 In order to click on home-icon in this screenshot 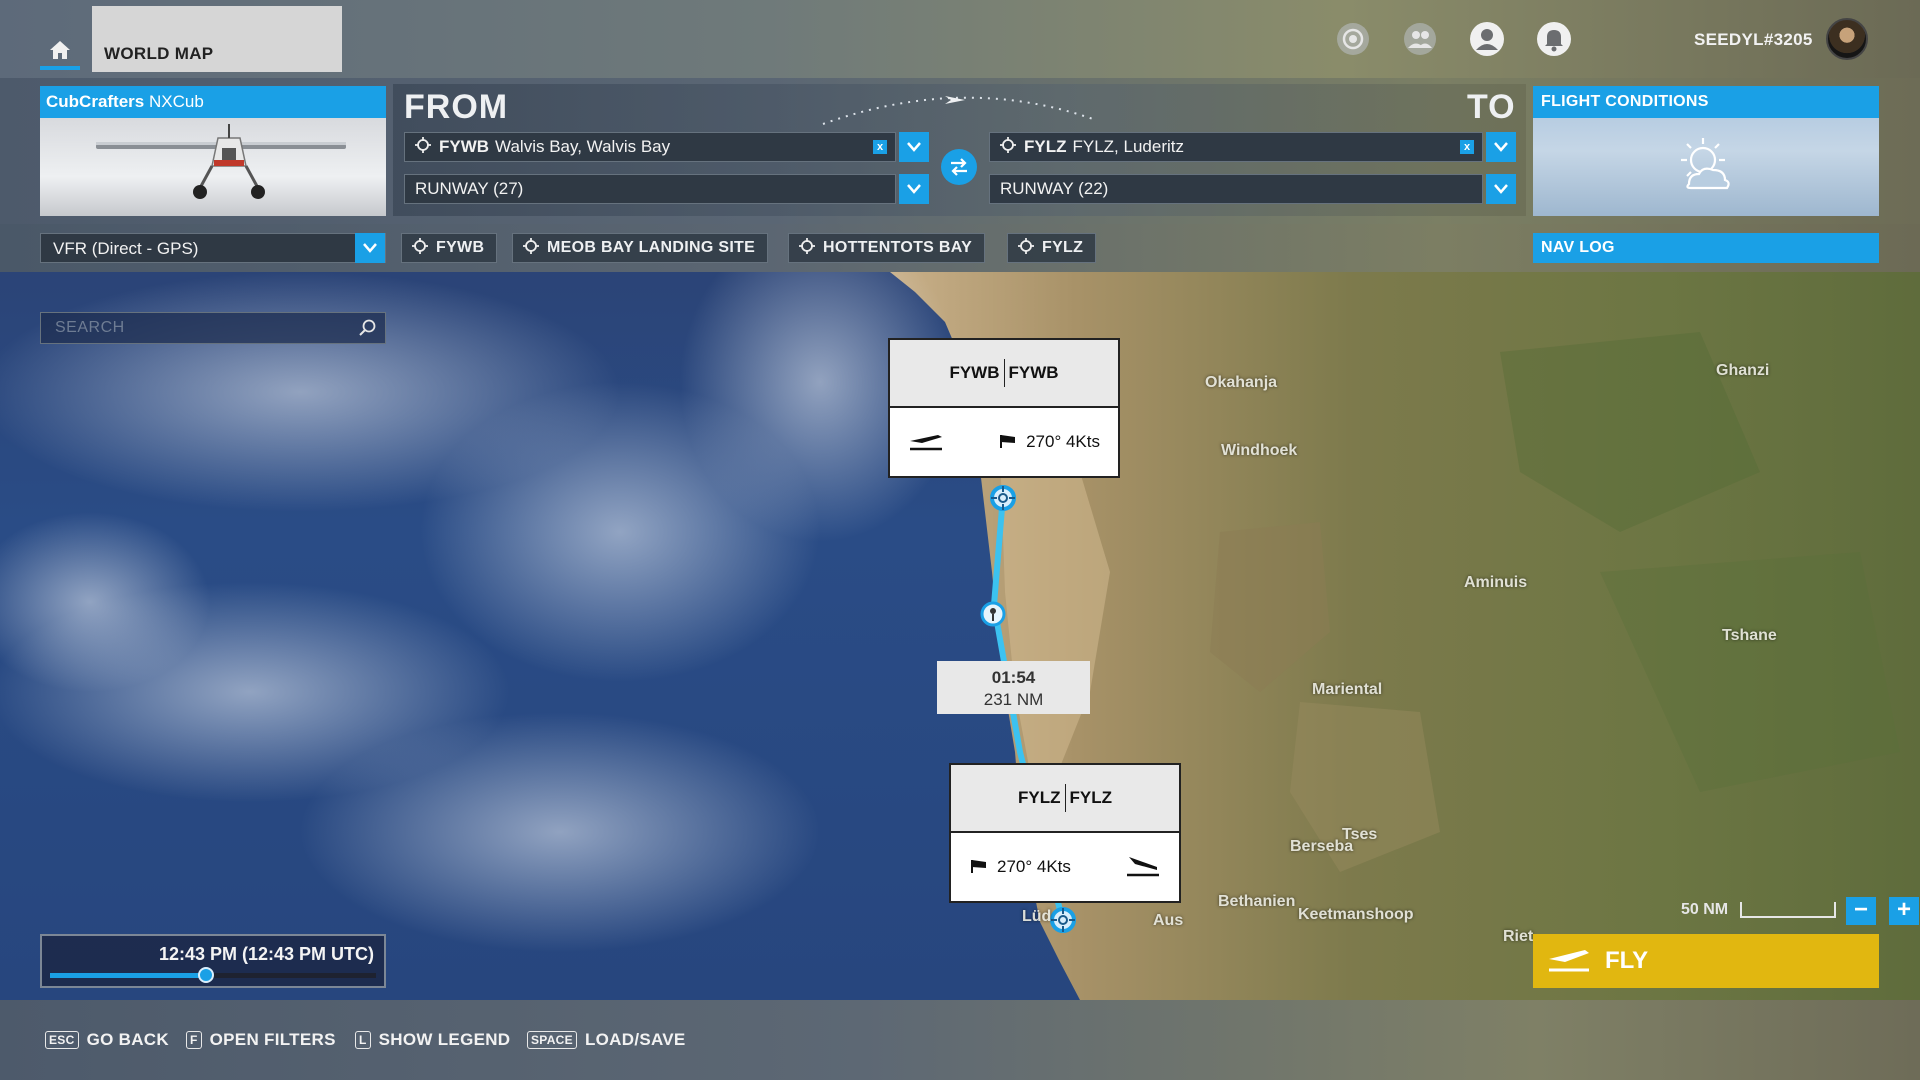, I will do `click(60, 52)`.